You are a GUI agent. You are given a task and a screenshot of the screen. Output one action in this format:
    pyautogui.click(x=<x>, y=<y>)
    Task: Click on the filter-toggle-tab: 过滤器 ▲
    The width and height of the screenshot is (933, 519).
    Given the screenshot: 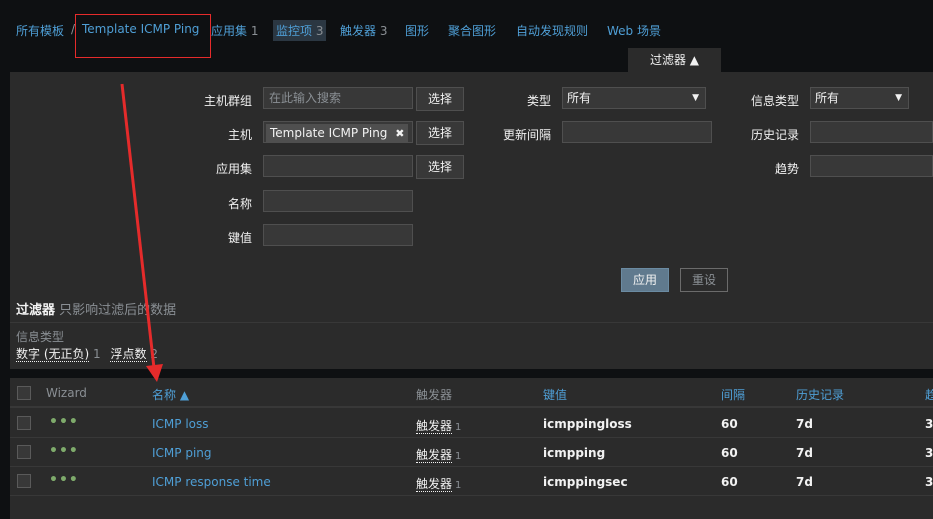 What is the action you would take?
    pyautogui.click(x=674, y=60)
    